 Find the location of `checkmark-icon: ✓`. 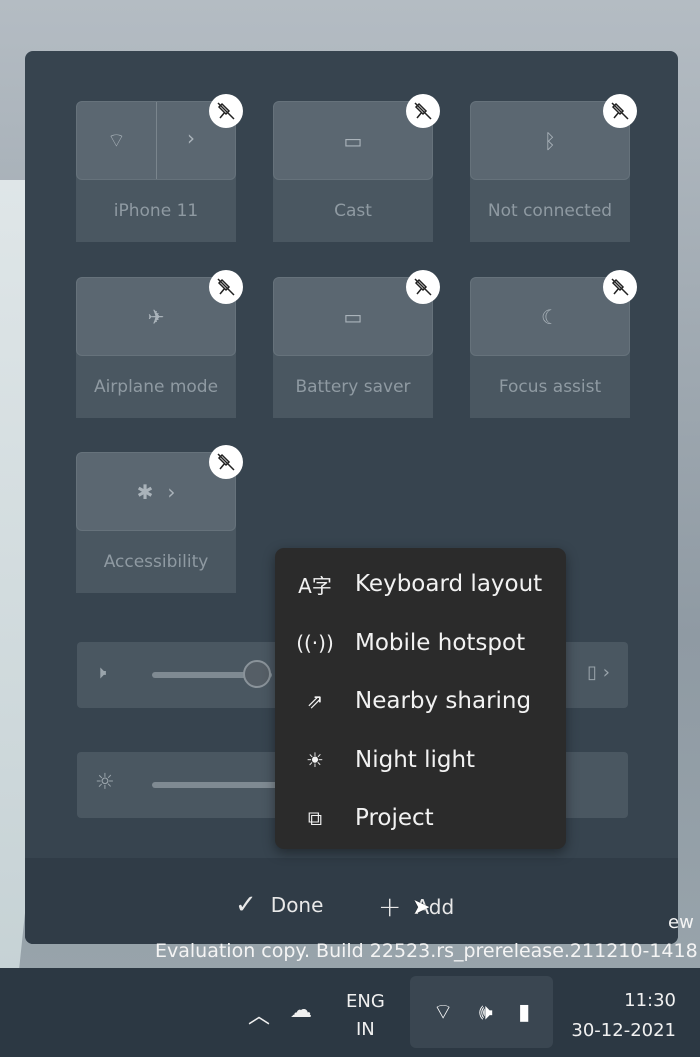

checkmark-icon: ✓ is located at coordinates (246, 905).